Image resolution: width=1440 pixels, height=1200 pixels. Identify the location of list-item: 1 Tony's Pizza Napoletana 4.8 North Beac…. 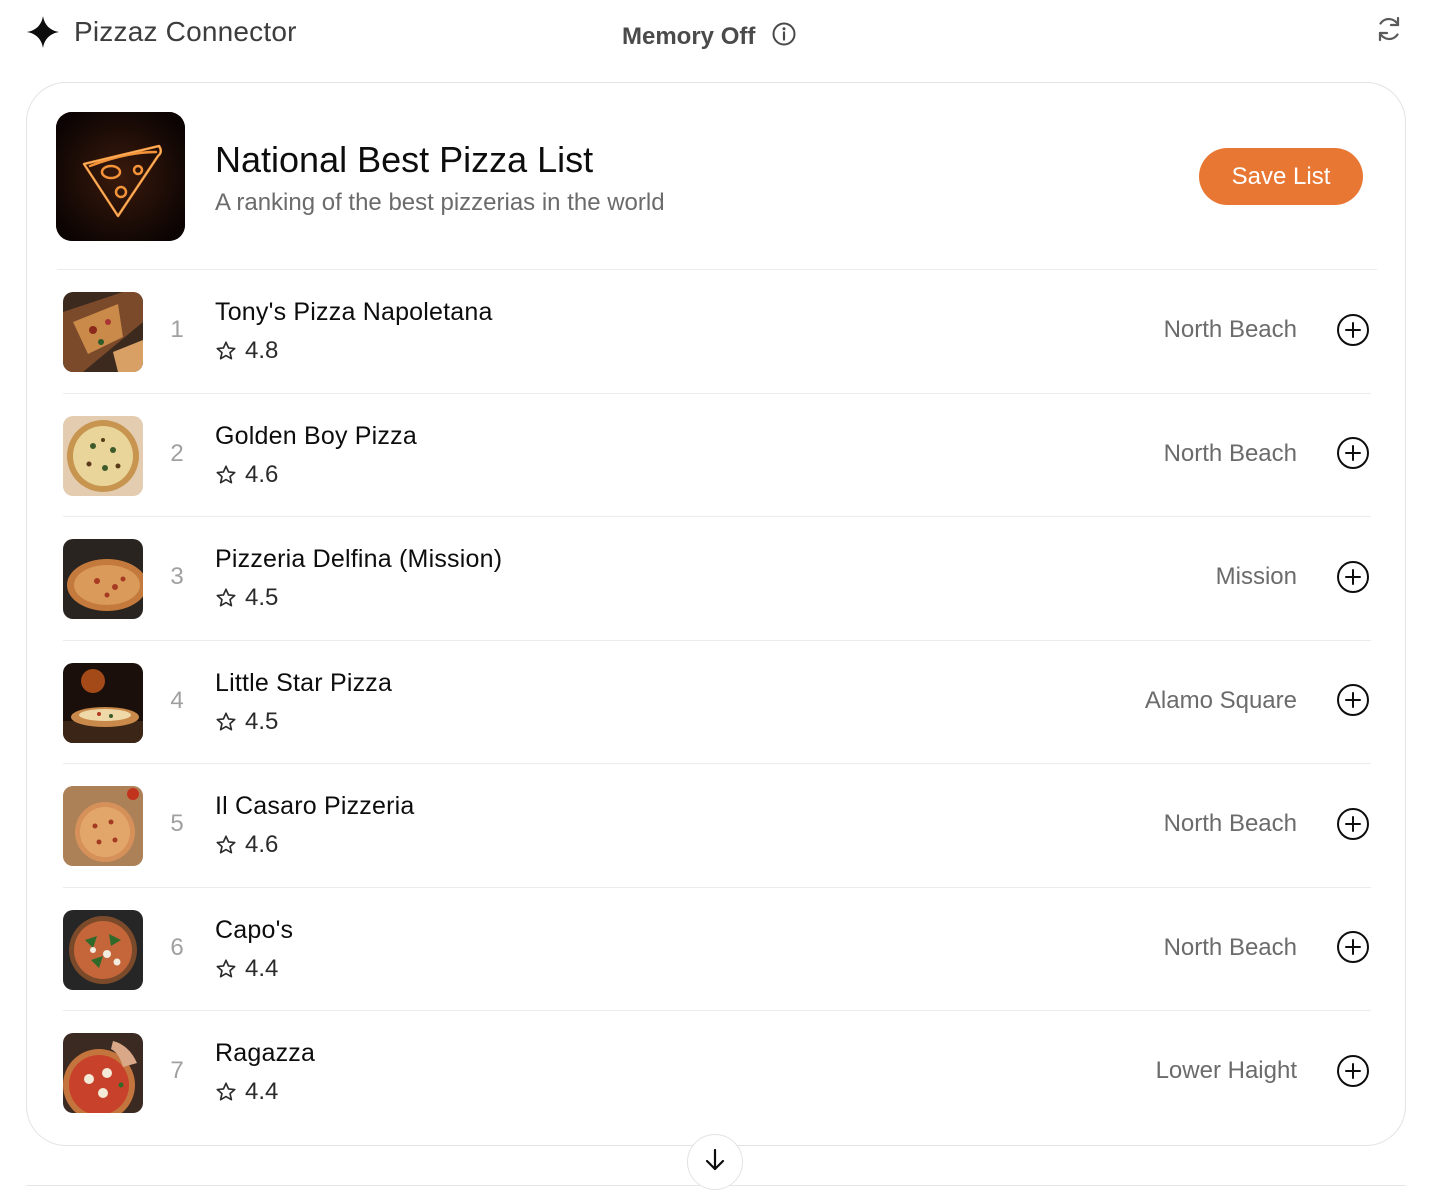
(716, 332).